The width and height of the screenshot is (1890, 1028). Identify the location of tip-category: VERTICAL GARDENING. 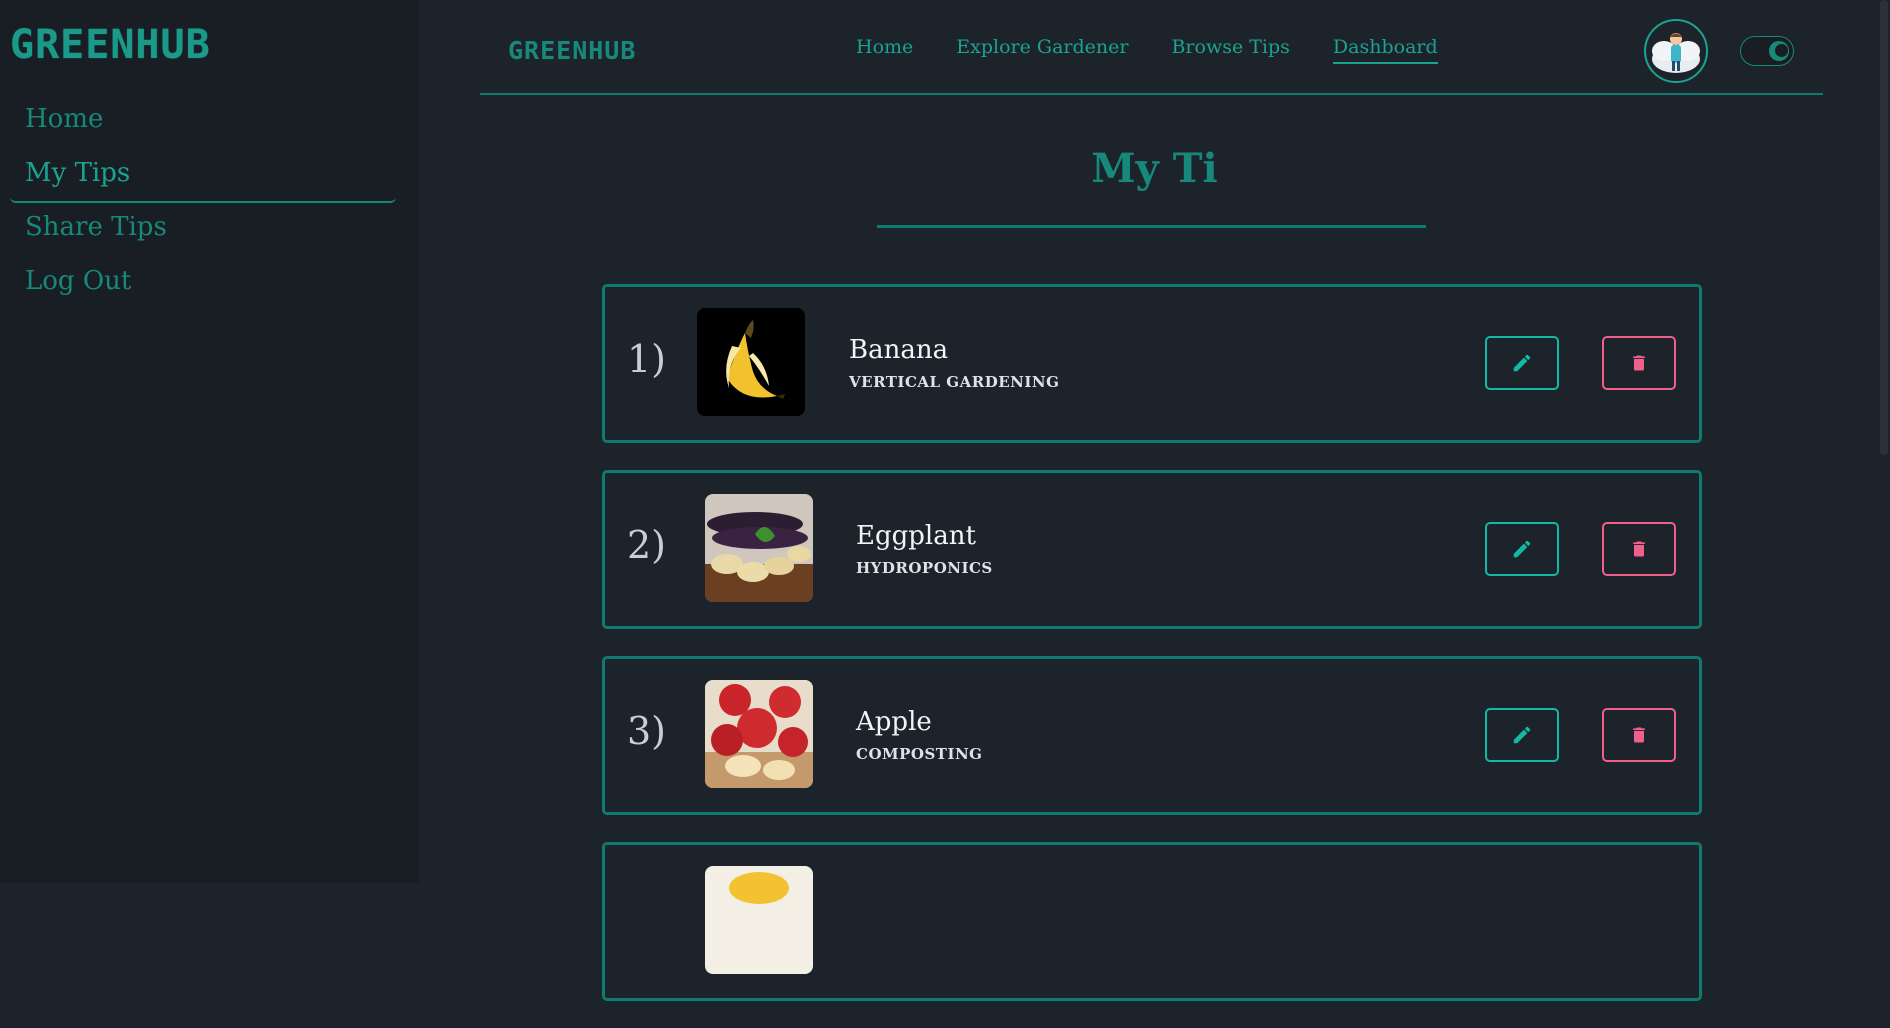
(954, 382).